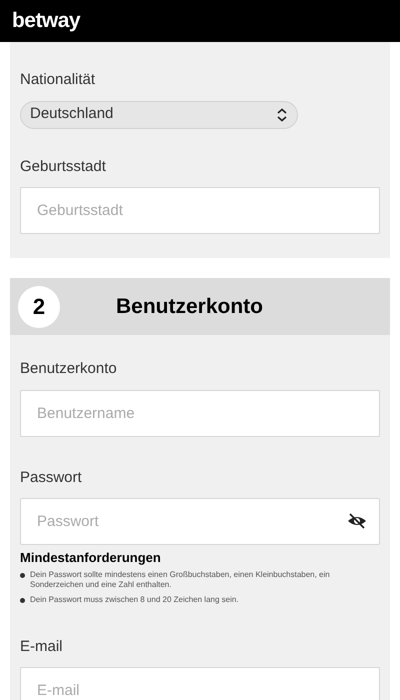 This screenshot has width=400, height=700. I want to click on field-label: Geburtsstadt, so click(63, 166).